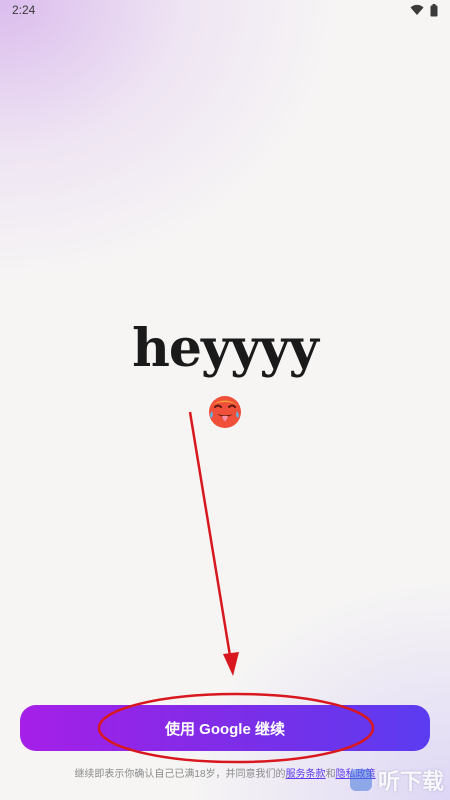 This screenshot has width=450, height=800. I want to click on legal-prefix: 继续即表示你确认自己已满18岁，并同意我们的, so click(180, 774).